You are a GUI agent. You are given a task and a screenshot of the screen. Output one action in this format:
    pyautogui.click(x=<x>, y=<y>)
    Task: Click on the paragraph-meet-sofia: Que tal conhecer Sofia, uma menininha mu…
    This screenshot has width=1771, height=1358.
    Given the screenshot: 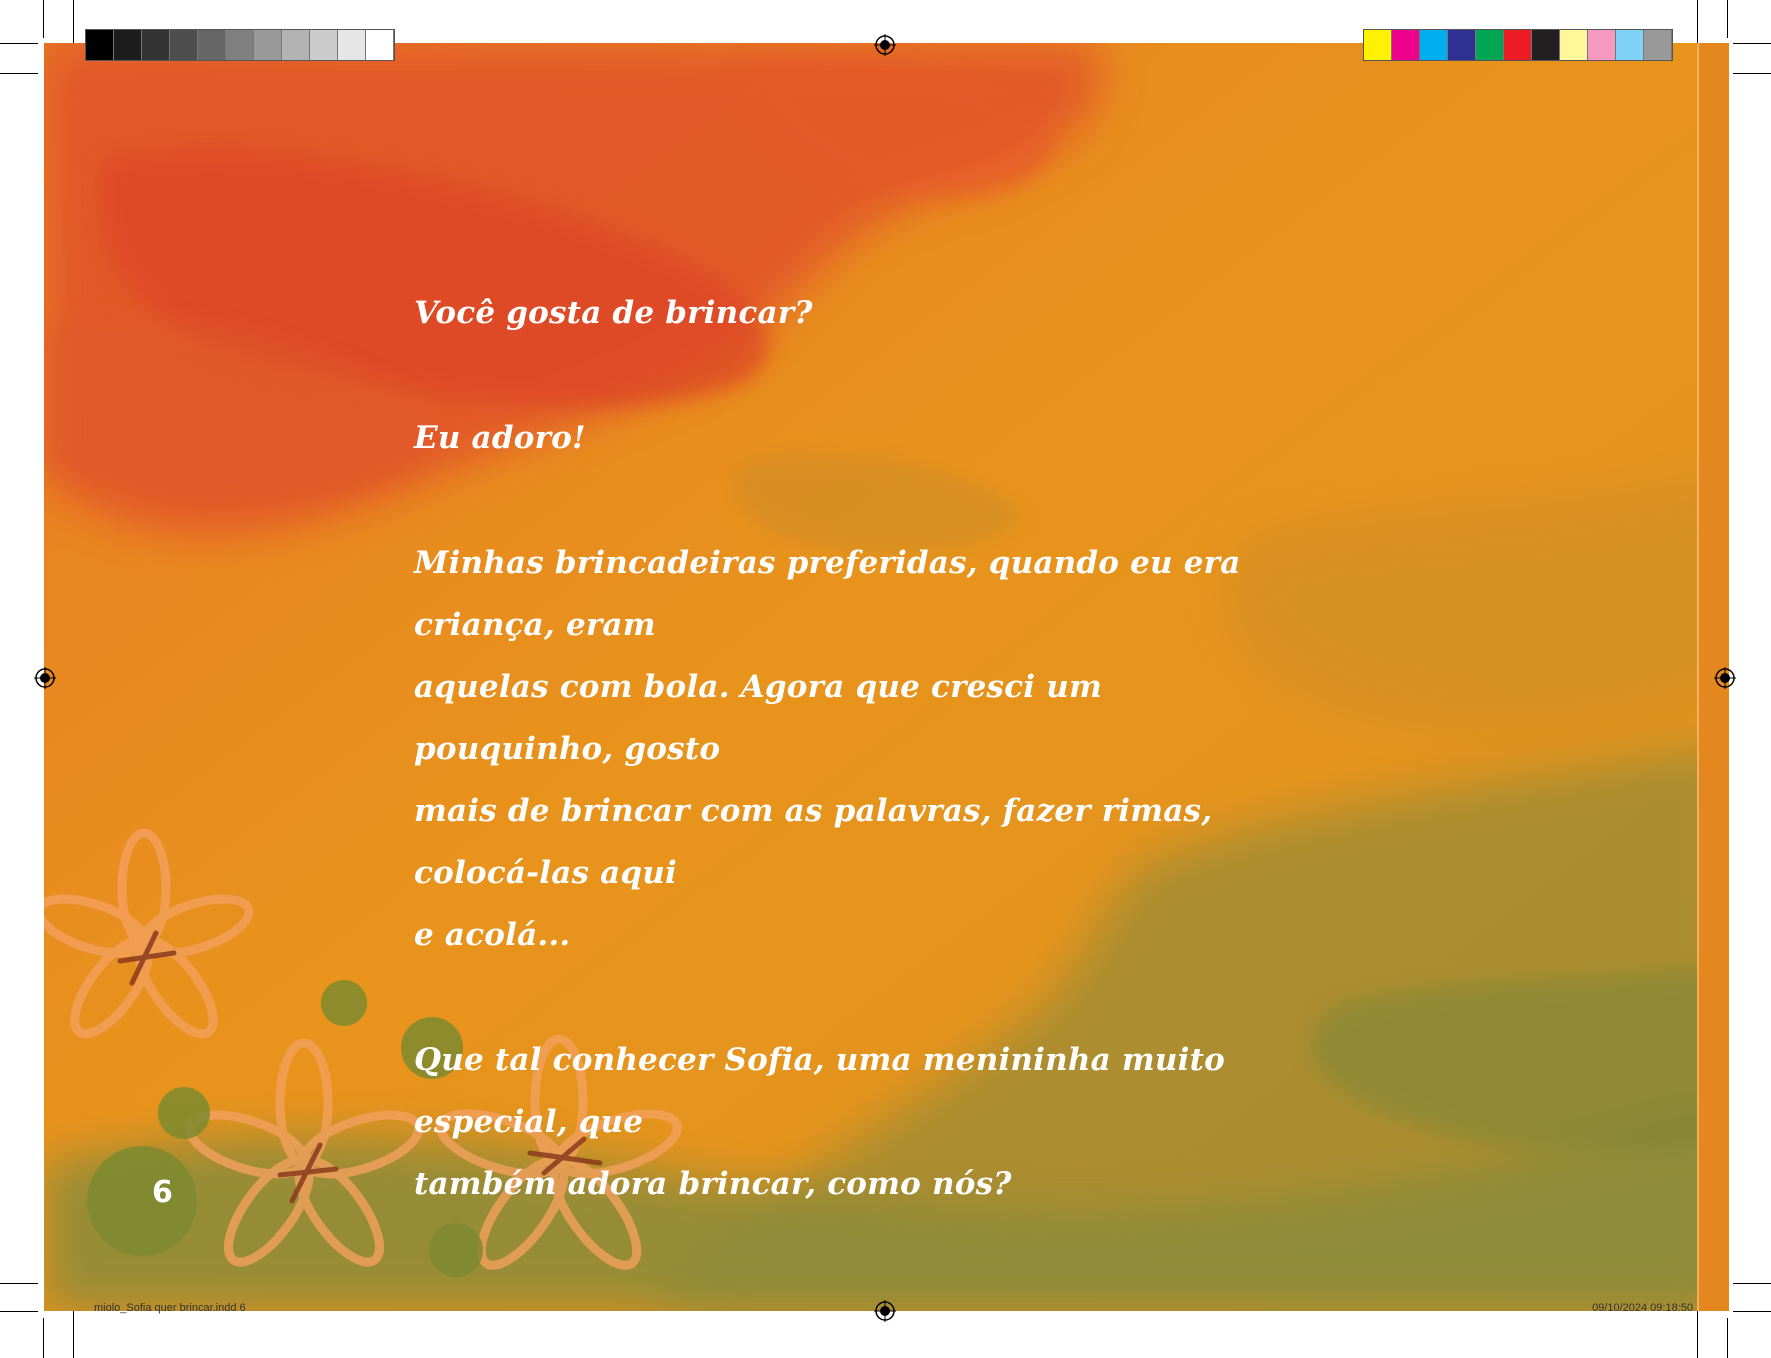 What is the action you would take?
    pyautogui.click(x=854, y=1122)
    